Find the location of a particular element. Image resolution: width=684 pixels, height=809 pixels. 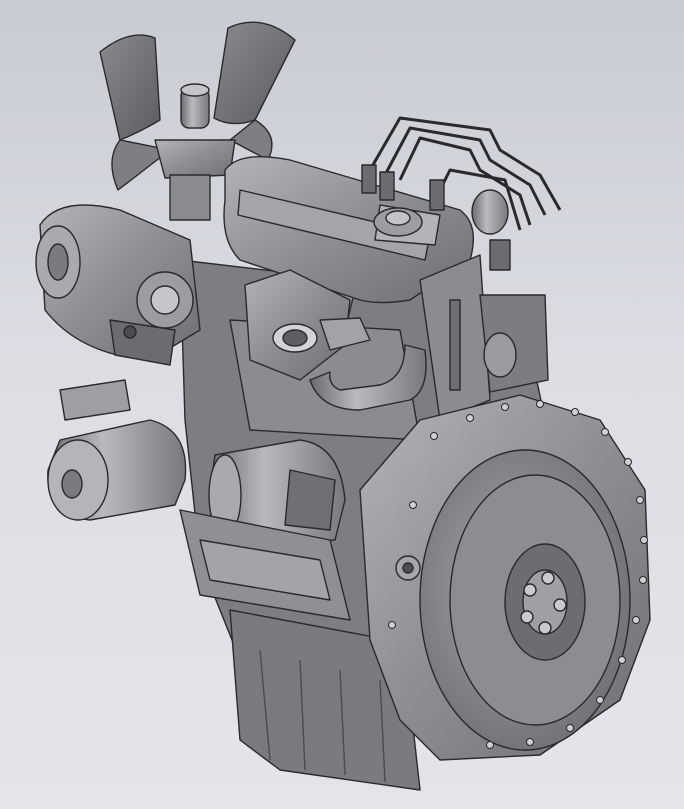

oil-filter is located at coordinates (117, 450).